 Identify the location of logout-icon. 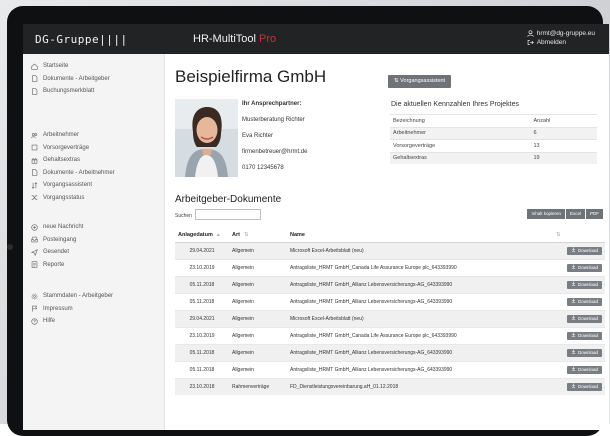
(530, 42).